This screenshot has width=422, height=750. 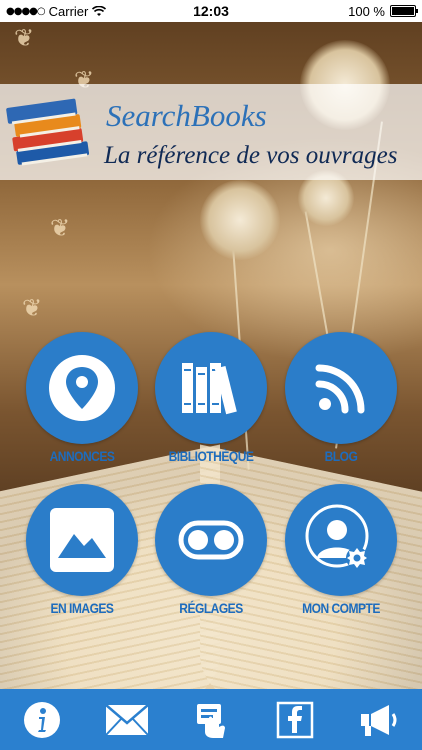 I want to click on mail-icon, so click(x=126, y=719).